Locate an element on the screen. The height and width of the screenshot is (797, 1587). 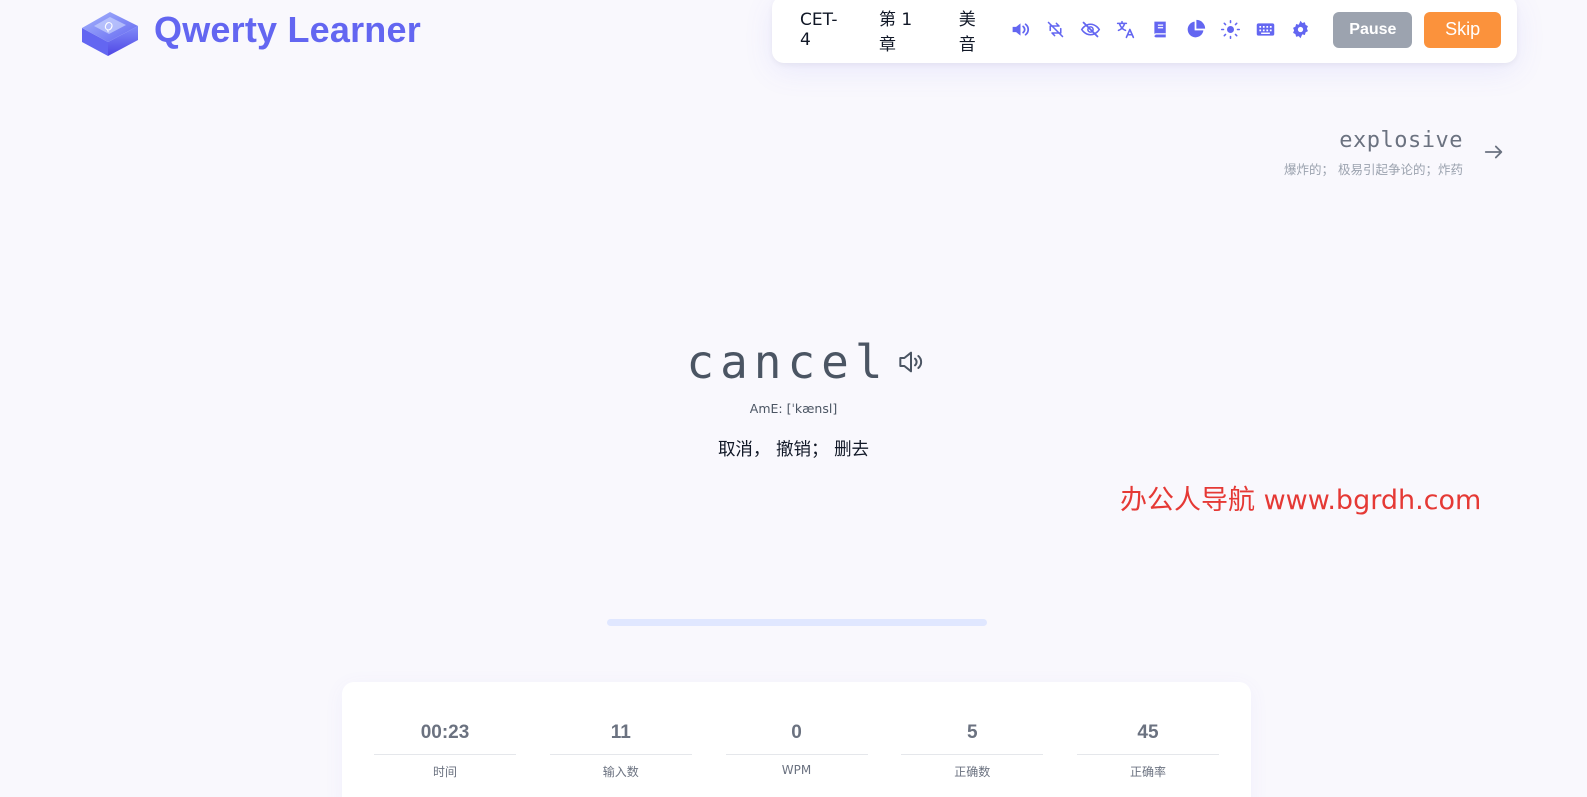
stat-time: 00:23 时间 is located at coordinates (445, 759).